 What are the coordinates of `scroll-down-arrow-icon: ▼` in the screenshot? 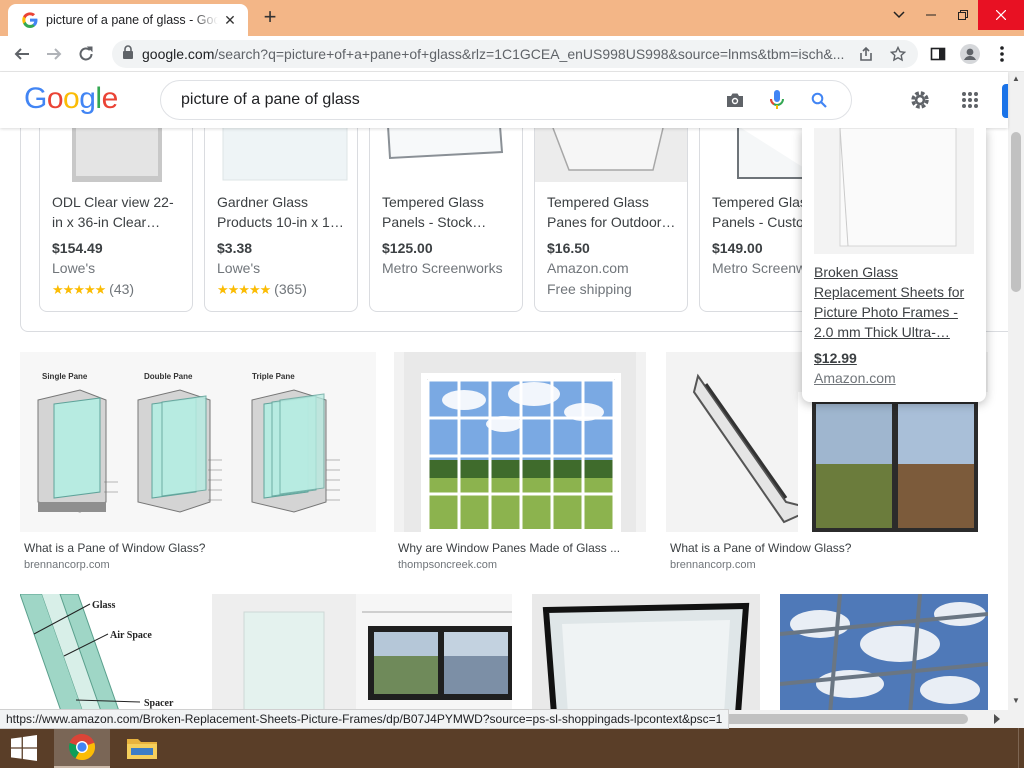 It's located at (1016, 701).